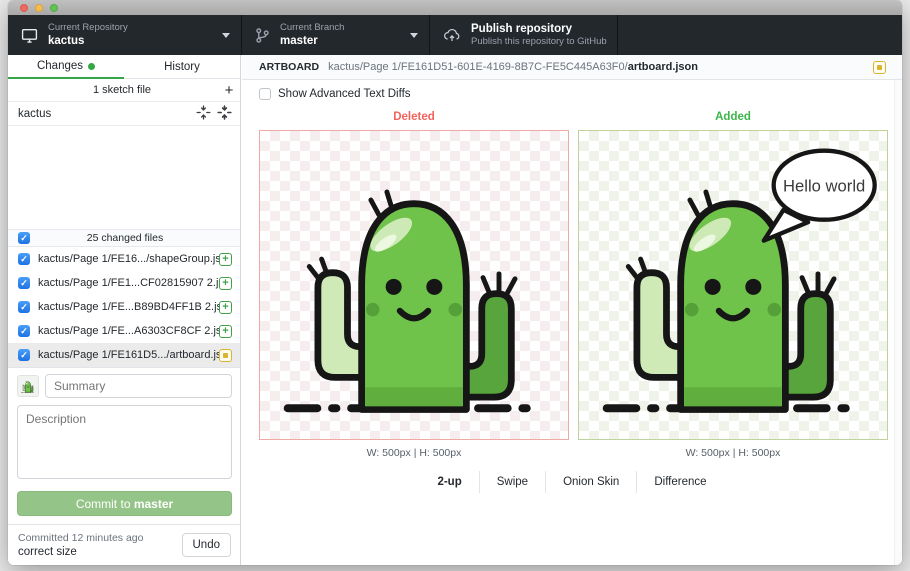  Describe the element at coordinates (289, 67) in the screenshot. I see `breadcrumb-kind: ARTBOARD` at that location.